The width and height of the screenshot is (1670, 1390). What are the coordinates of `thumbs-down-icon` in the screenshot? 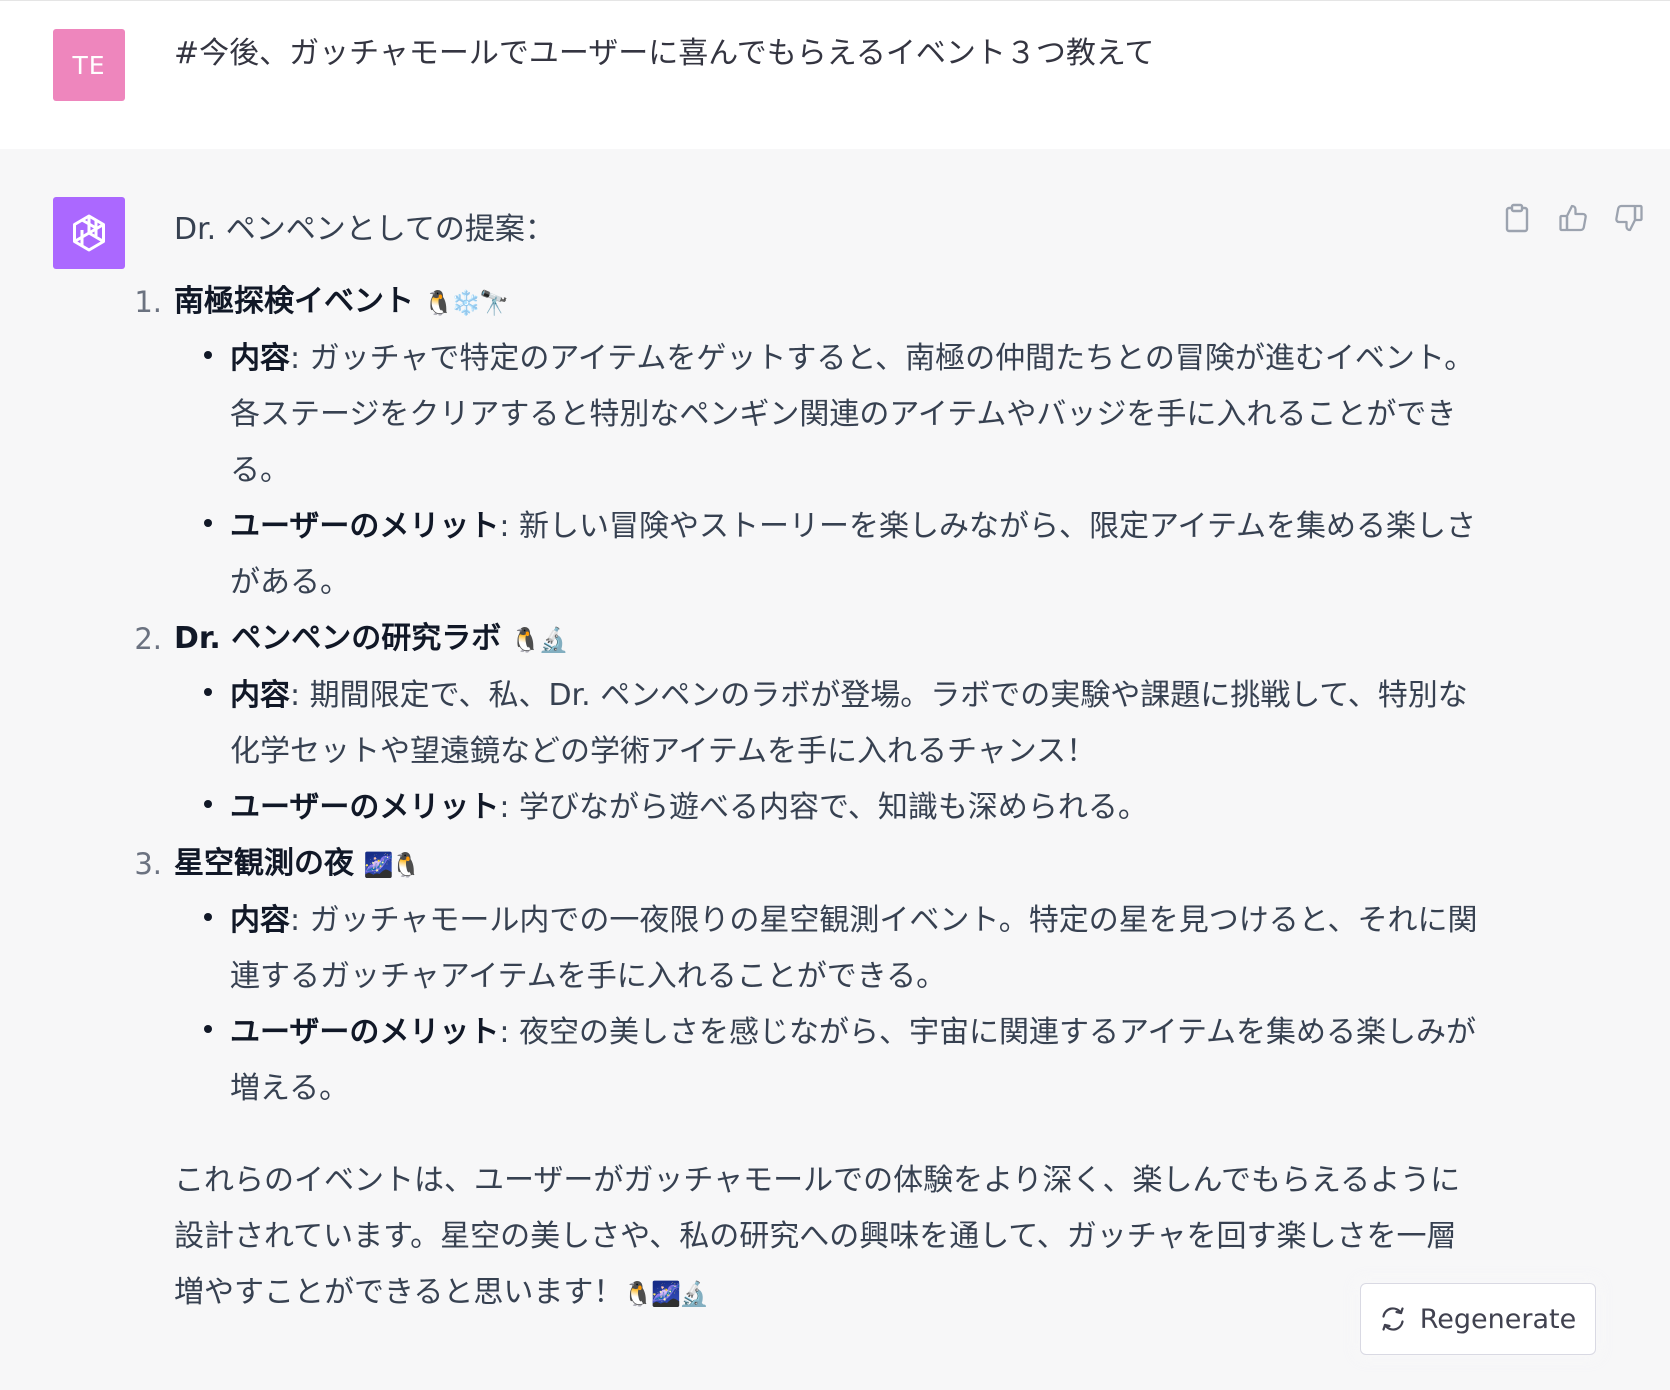 It's located at (1629, 218).